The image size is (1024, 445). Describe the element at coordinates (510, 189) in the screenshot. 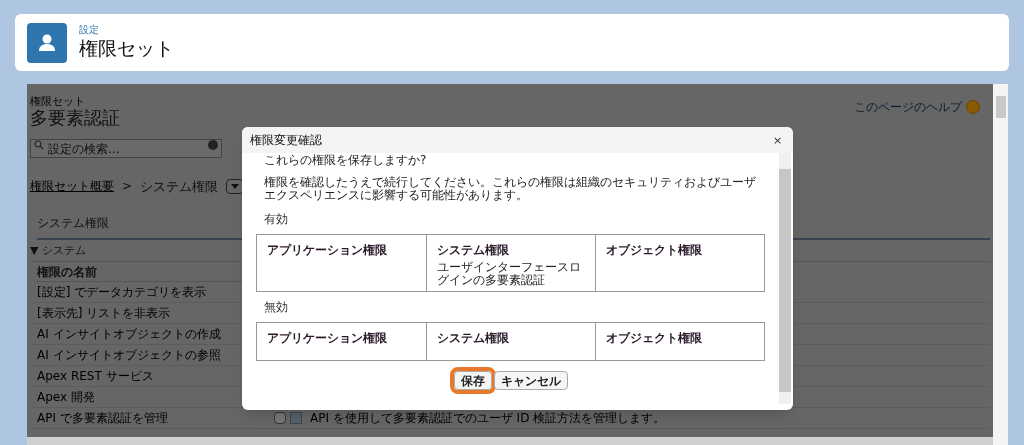

I see `dialog-message: 権限を確認したうえで続行してください。これらの権限は組織のセキュリティおよびユーザエクスペリエンスに影響する可能性があります。` at that location.